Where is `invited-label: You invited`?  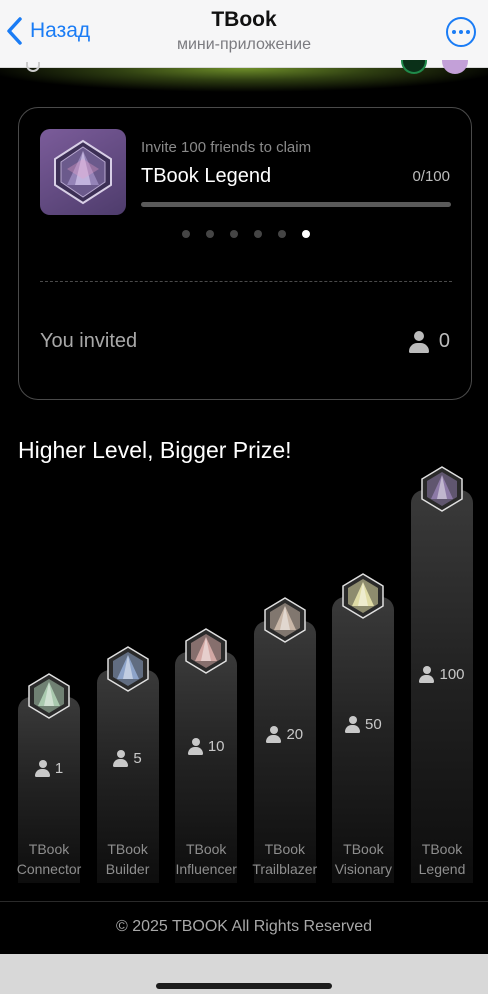 invited-label: You invited is located at coordinates (89, 341).